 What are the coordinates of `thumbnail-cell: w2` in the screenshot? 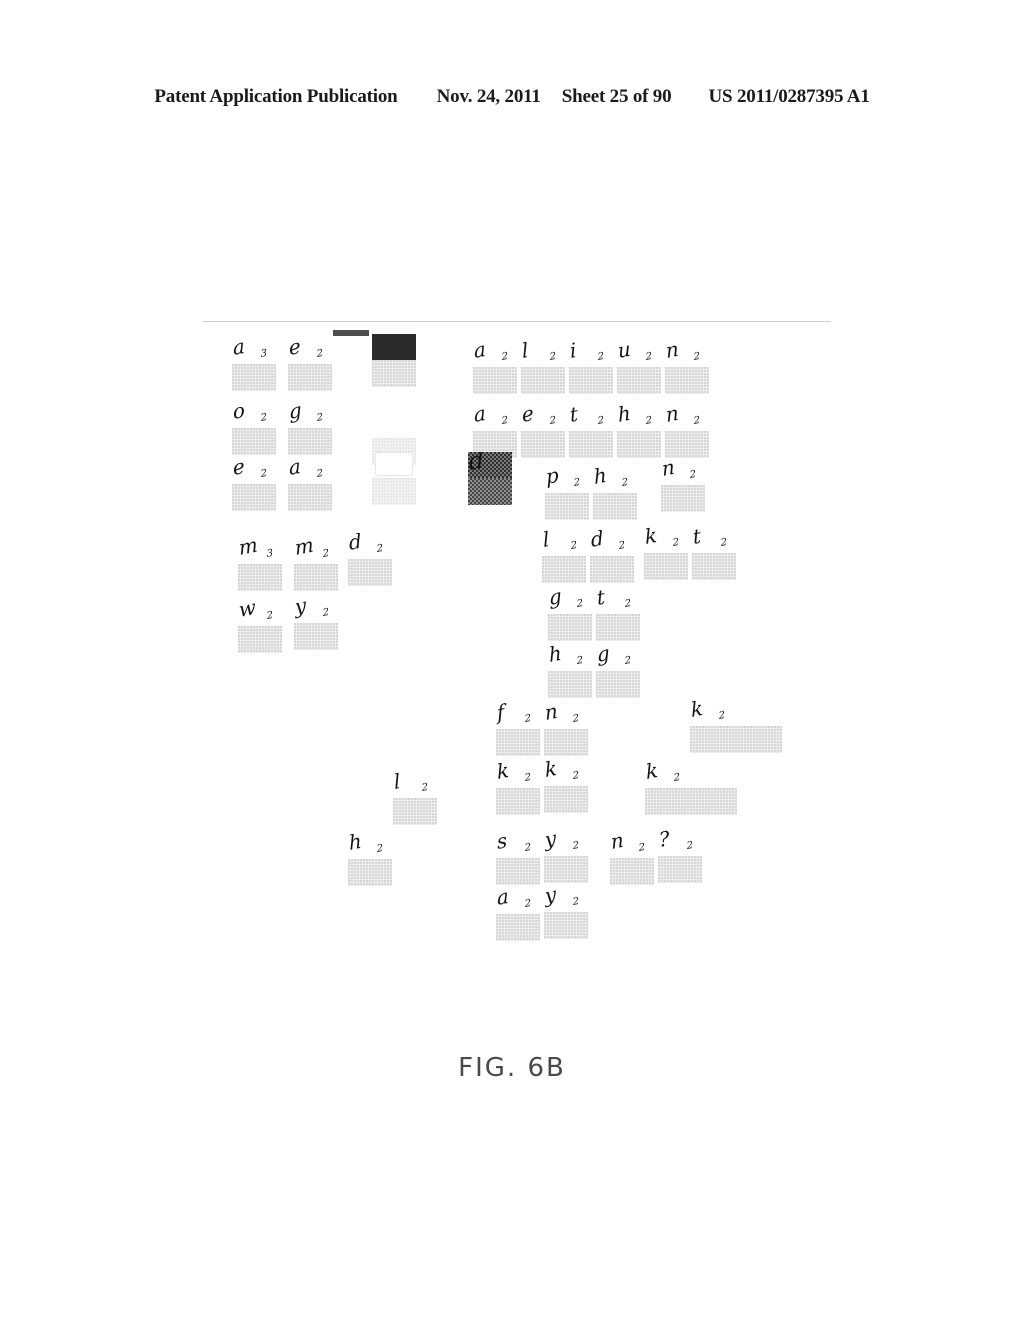 It's located at (260, 628).